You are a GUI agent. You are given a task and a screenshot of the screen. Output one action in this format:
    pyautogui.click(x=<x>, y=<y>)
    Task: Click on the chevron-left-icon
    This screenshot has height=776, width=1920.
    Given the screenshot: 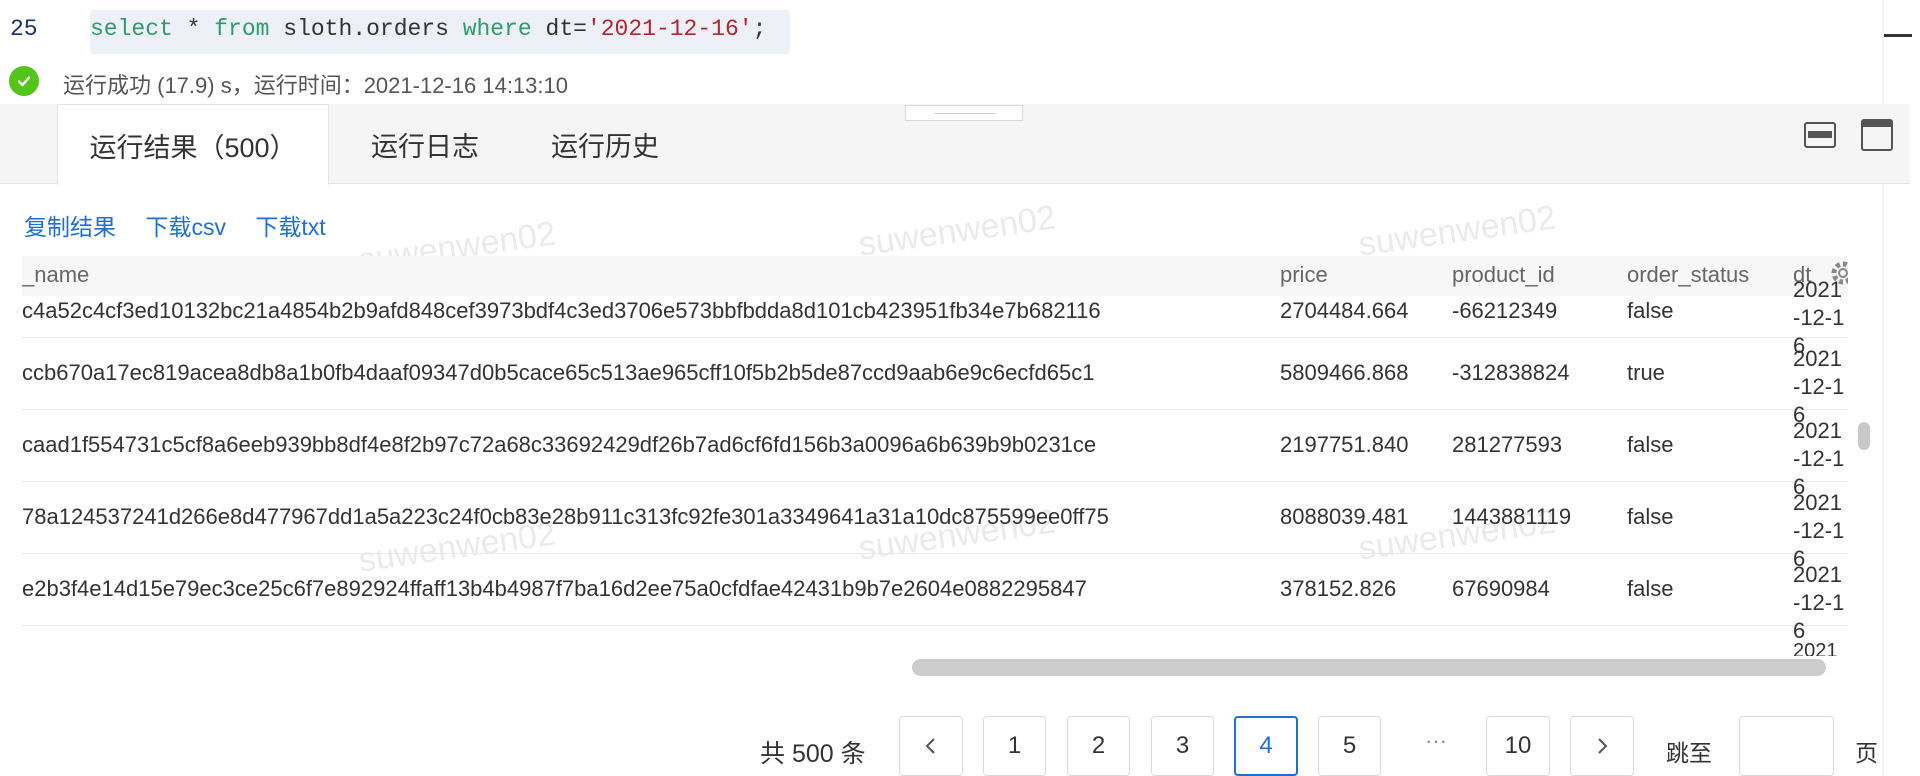 What is the action you would take?
    pyautogui.click(x=930, y=746)
    